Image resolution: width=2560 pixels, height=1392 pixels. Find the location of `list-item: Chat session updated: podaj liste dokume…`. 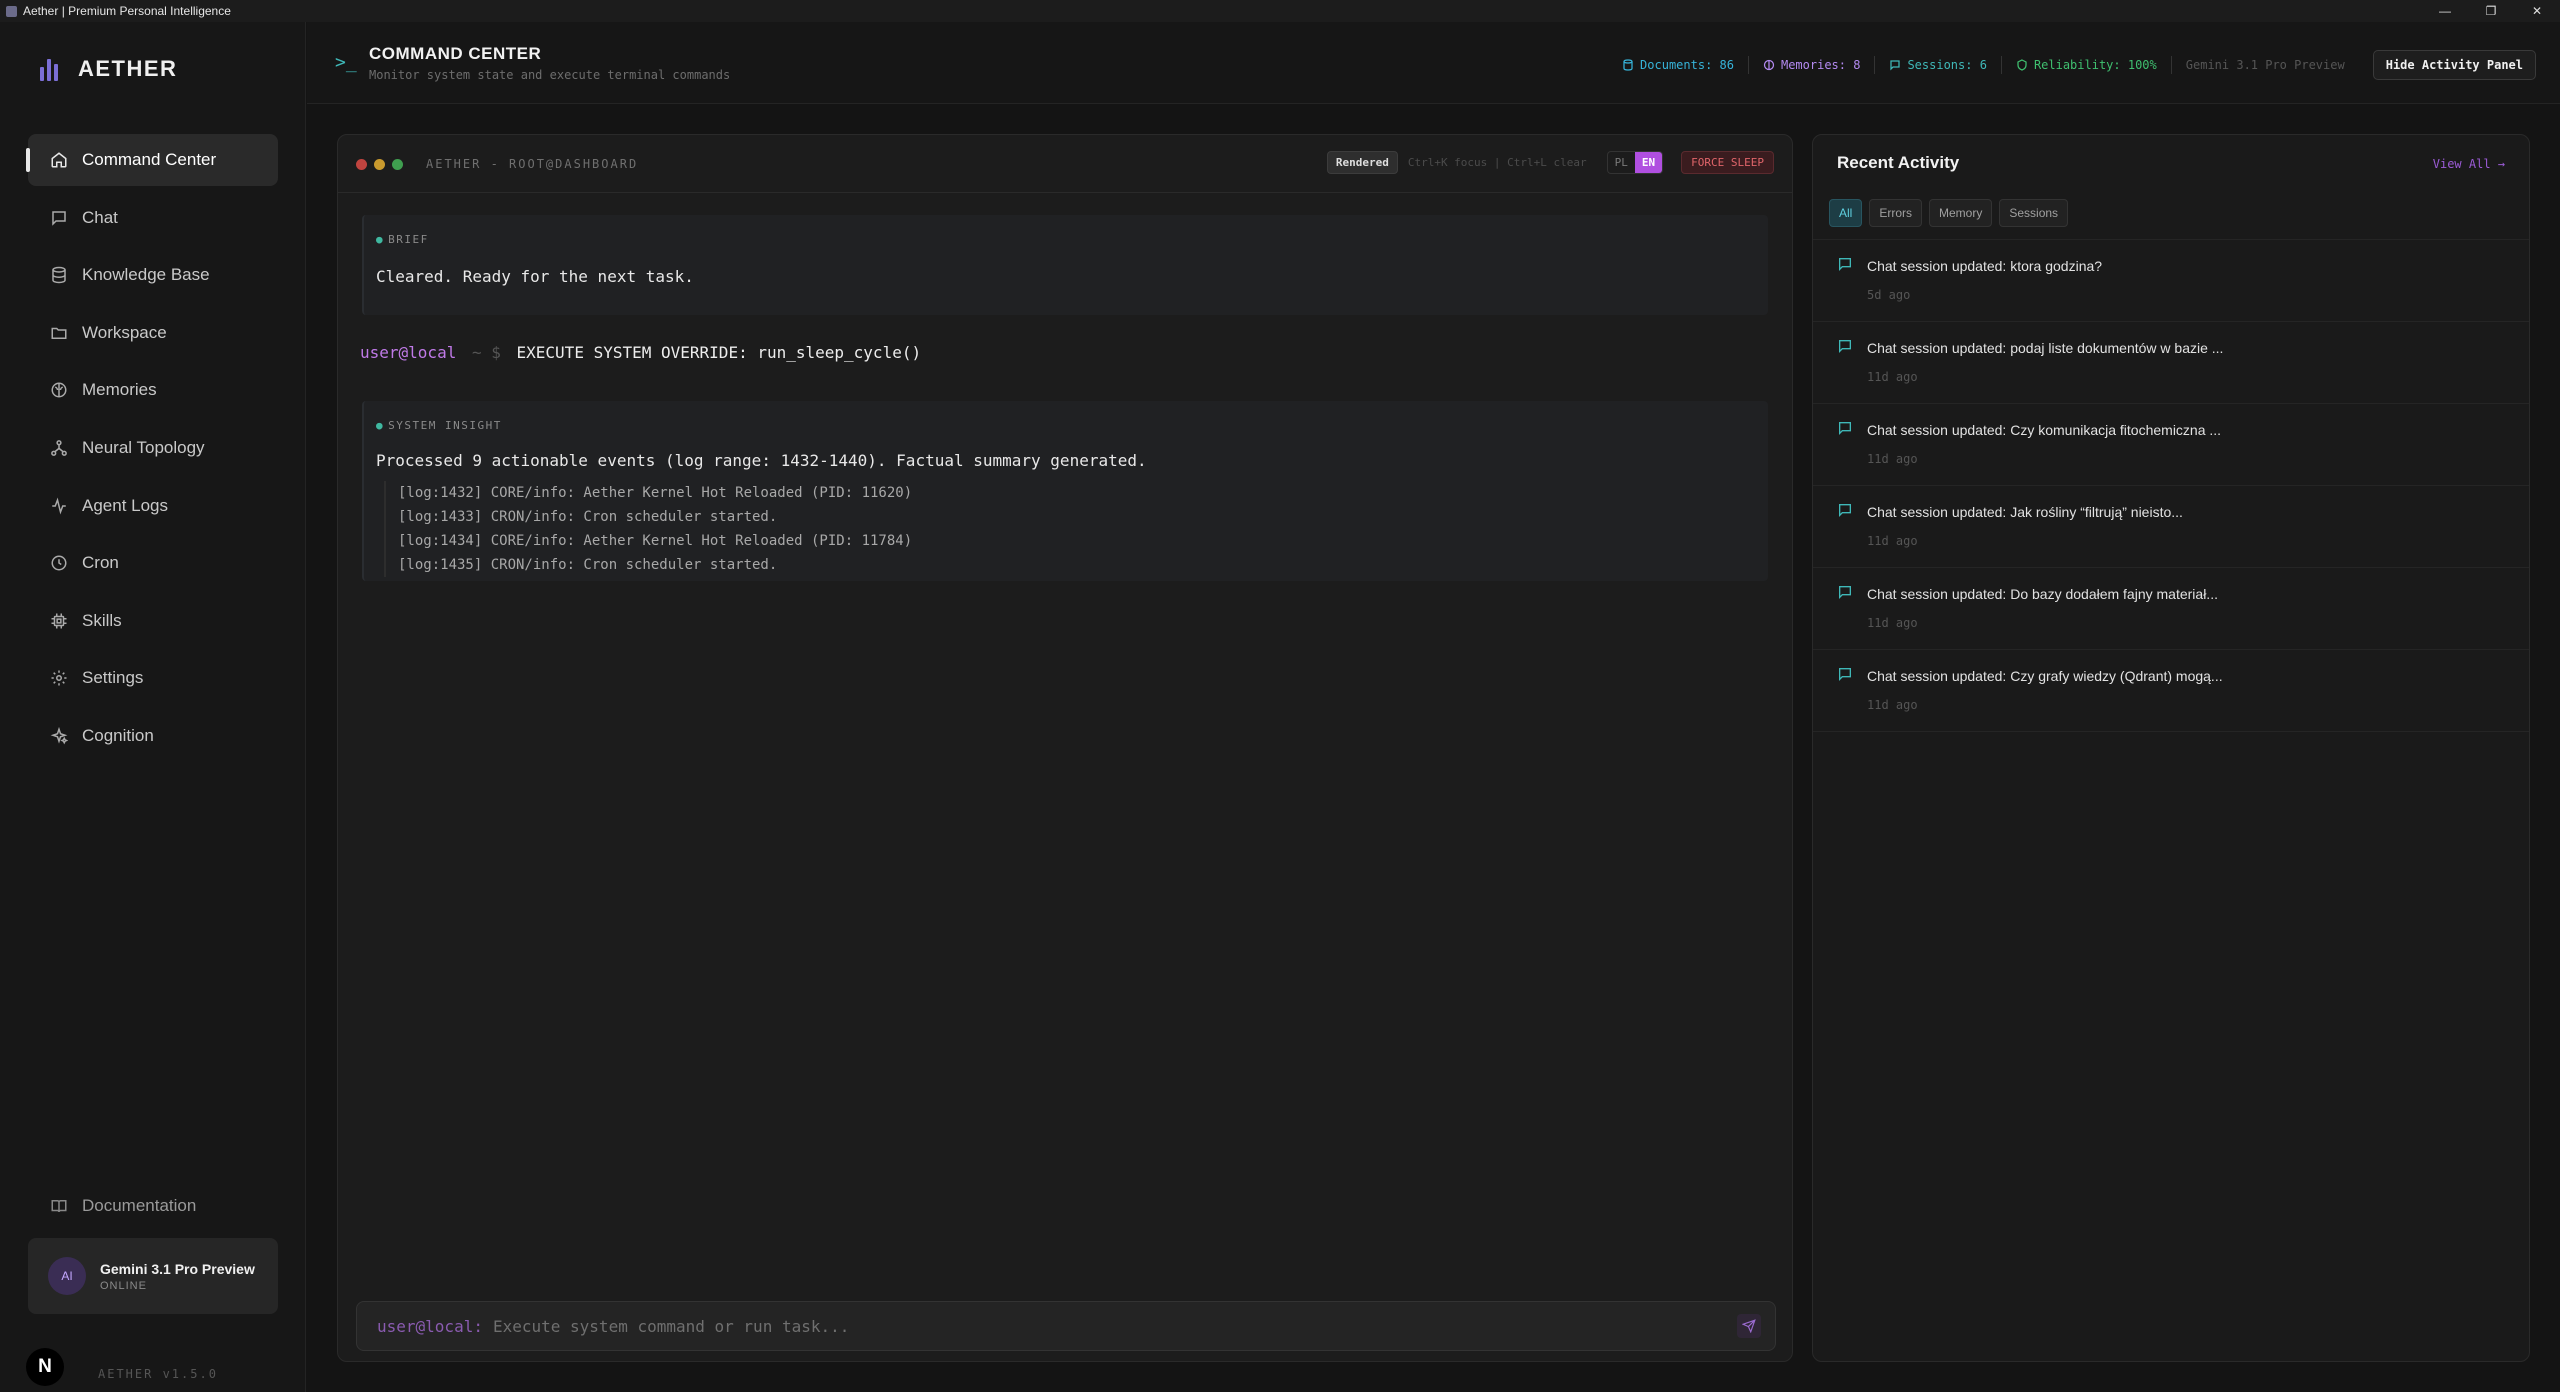

list-item: Chat session updated: podaj liste dokume… is located at coordinates (2171, 363).